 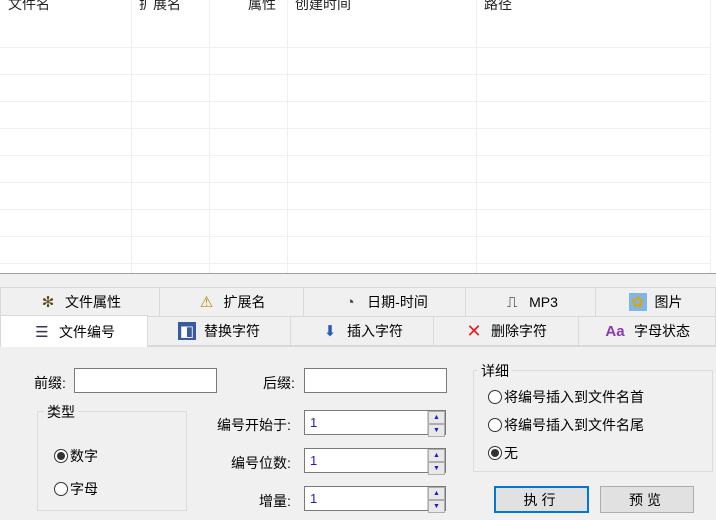 I want to click on detail-group-title: 详细, so click(x=495, y=371).